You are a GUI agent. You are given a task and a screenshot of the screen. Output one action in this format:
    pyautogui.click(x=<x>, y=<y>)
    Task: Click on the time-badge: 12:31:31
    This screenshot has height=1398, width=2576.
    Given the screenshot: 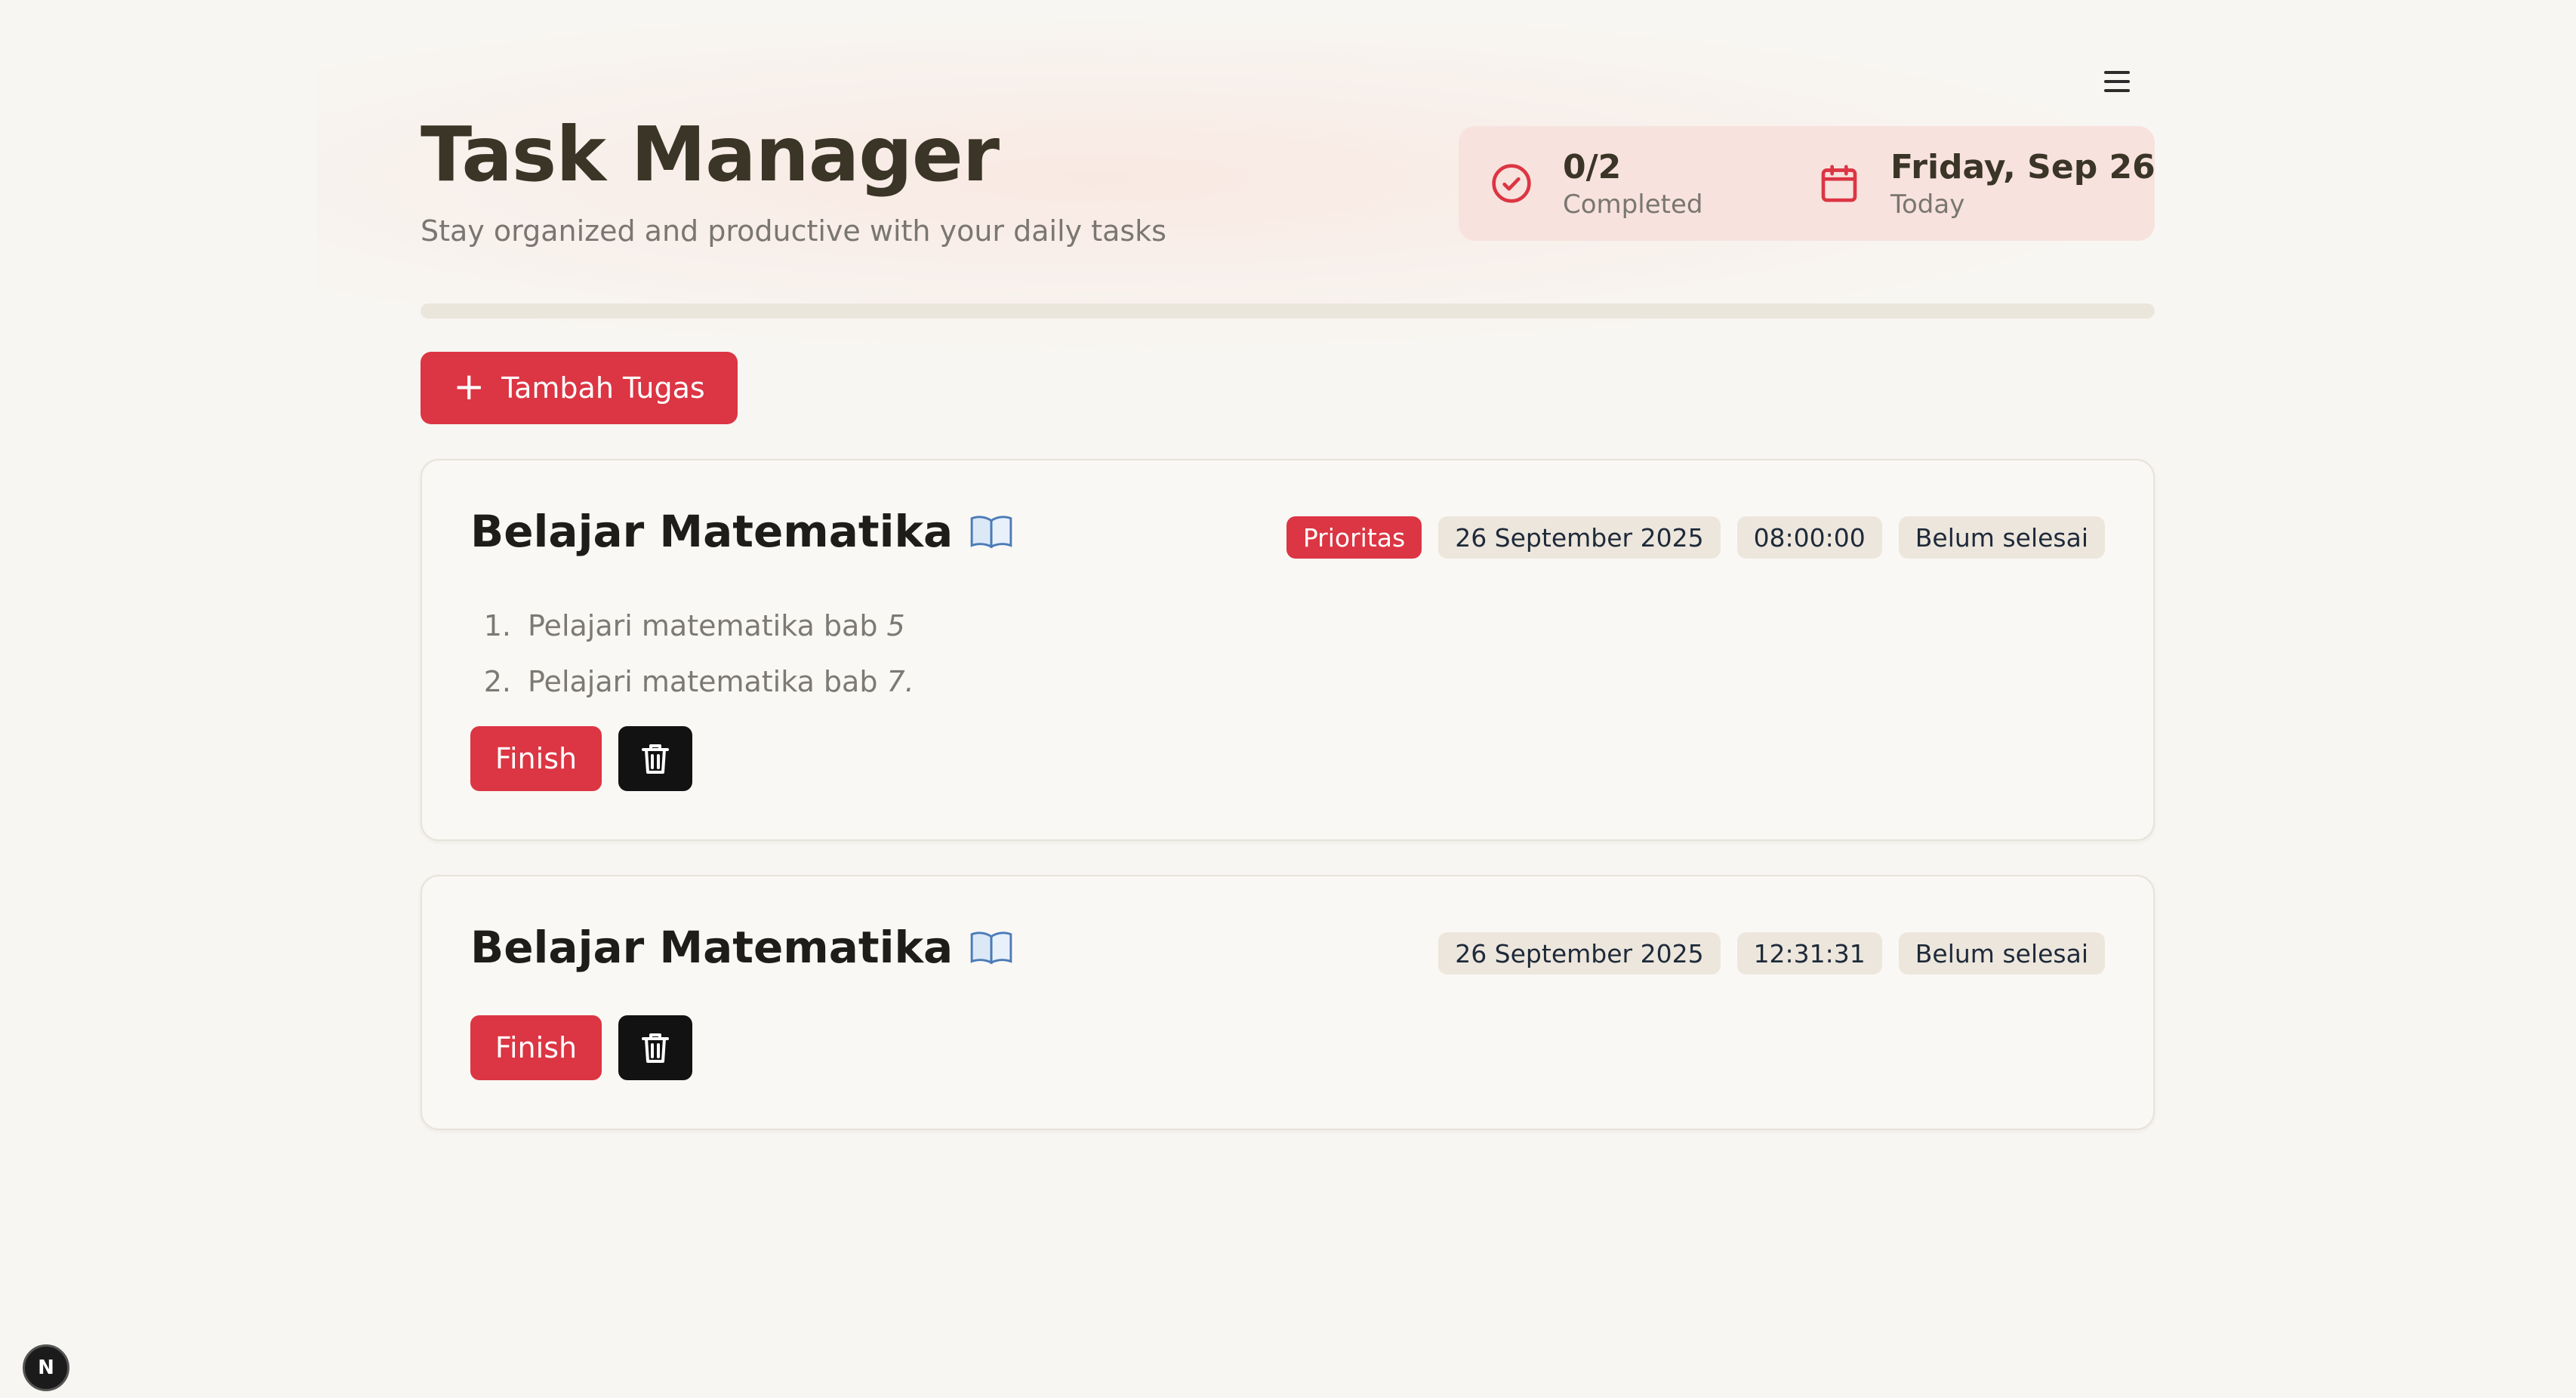 What is the action you would take?
    pyautogui.click(x=1809, y=953)
    